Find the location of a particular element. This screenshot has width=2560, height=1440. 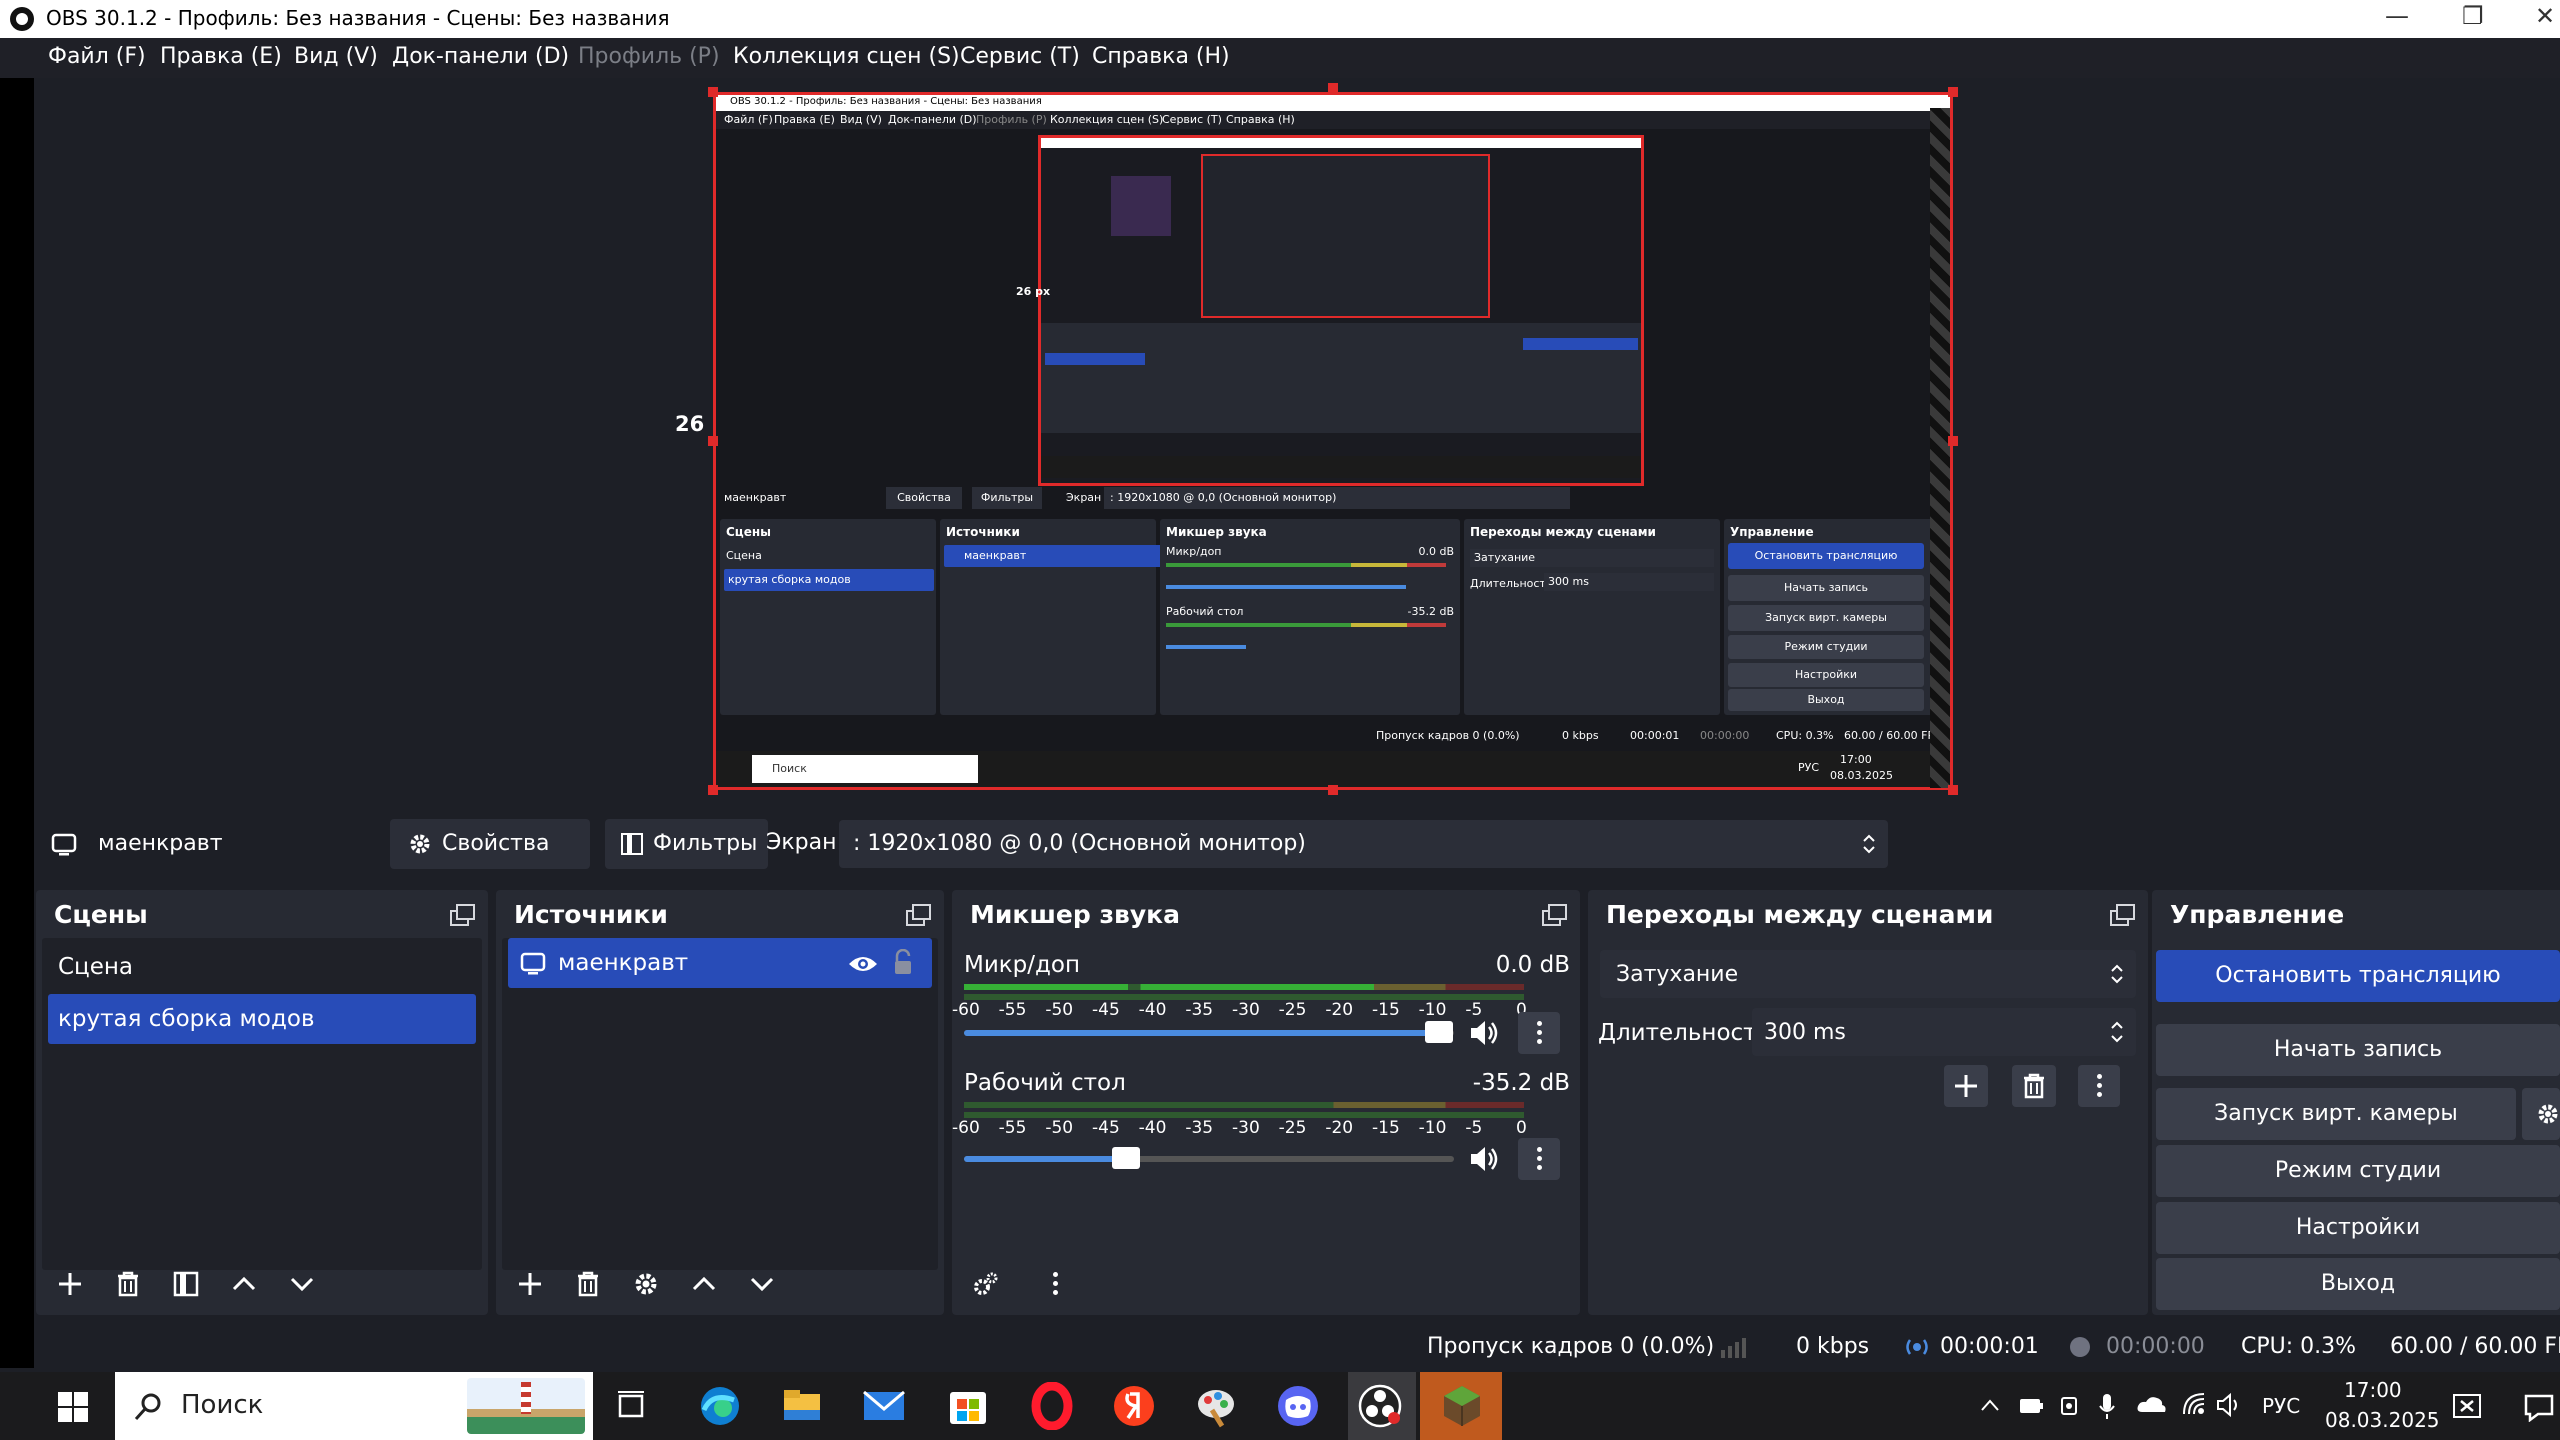

scene-item-selected: крутая сборка модов is located at coordinates (262, 1019).